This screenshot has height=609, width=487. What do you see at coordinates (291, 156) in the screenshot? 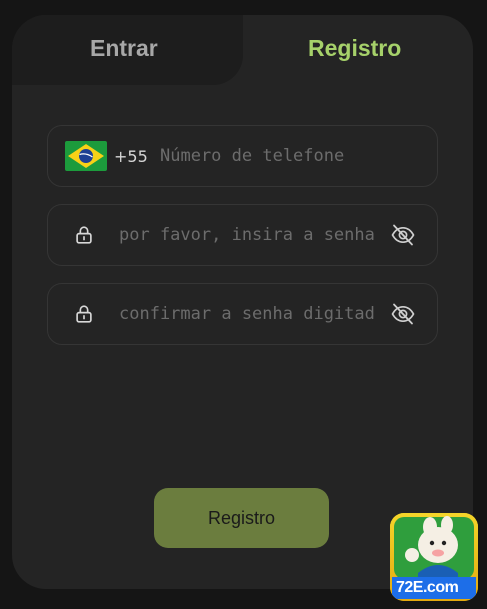
I see `phone-input` at bounding box center [291, 156].